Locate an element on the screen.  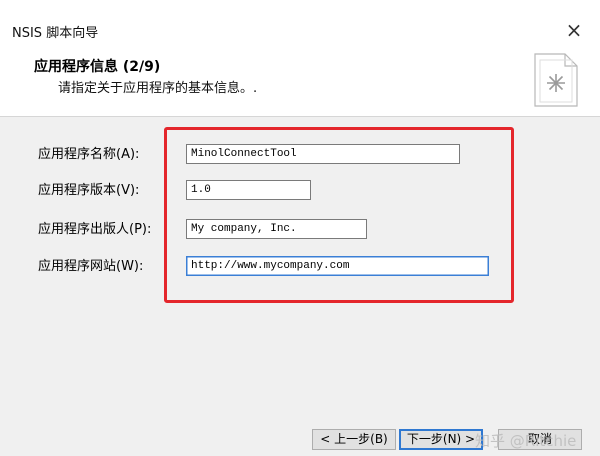
title-bar: NSIS 脚本向导 × is located at coordinates (300, 23).